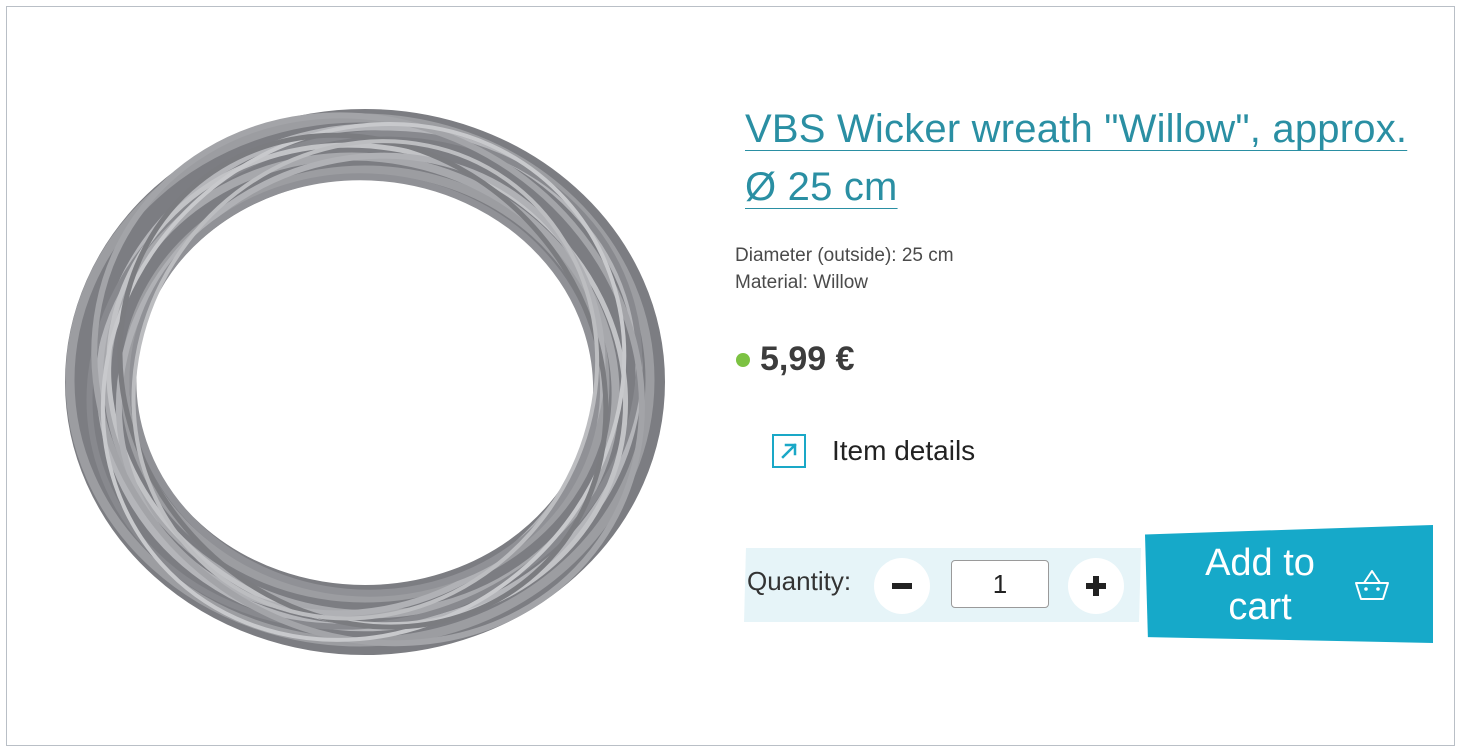 The image size is (1463, 746). I want to click on item-details-label: Item details, so click(904, 450).